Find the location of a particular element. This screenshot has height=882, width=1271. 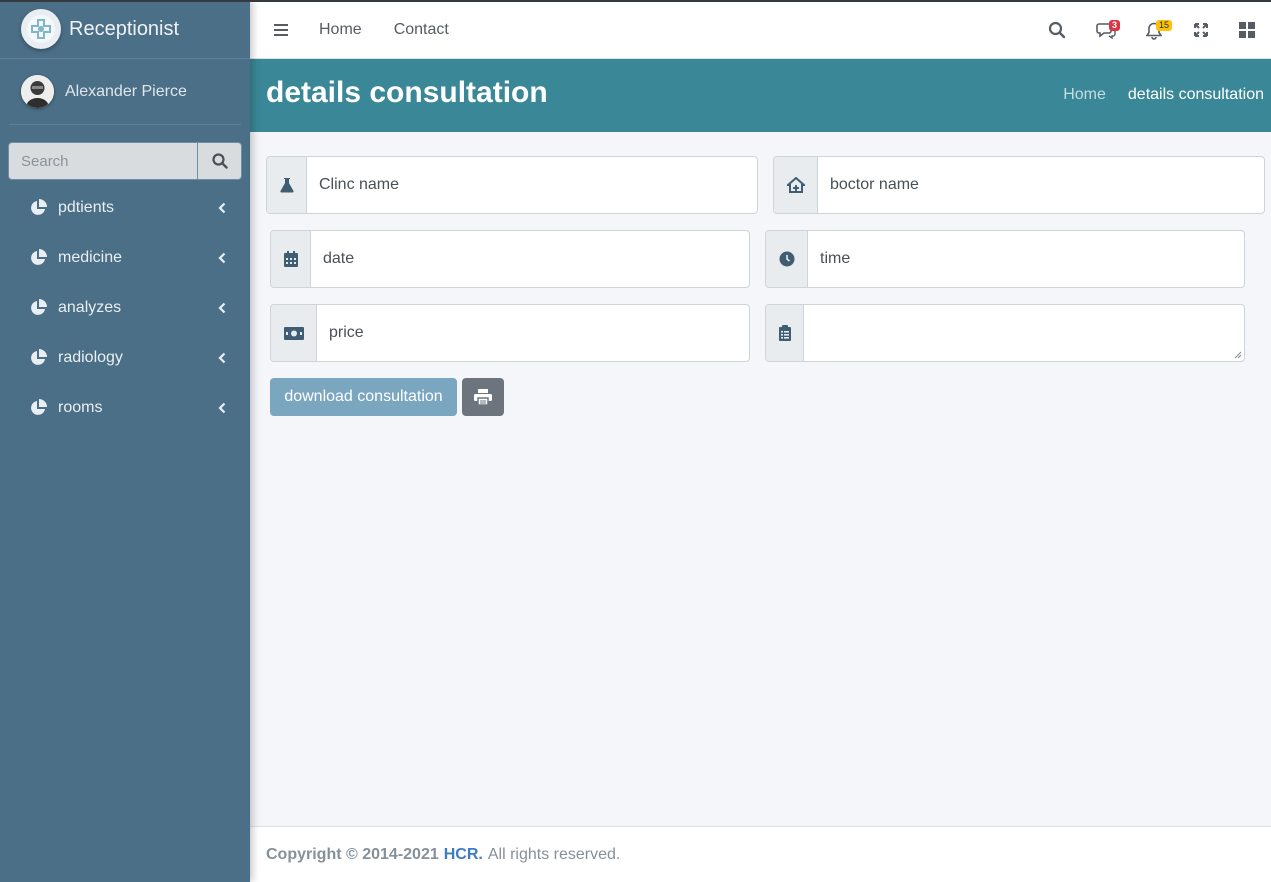

flask-icon is located at coordinates (286, 185).